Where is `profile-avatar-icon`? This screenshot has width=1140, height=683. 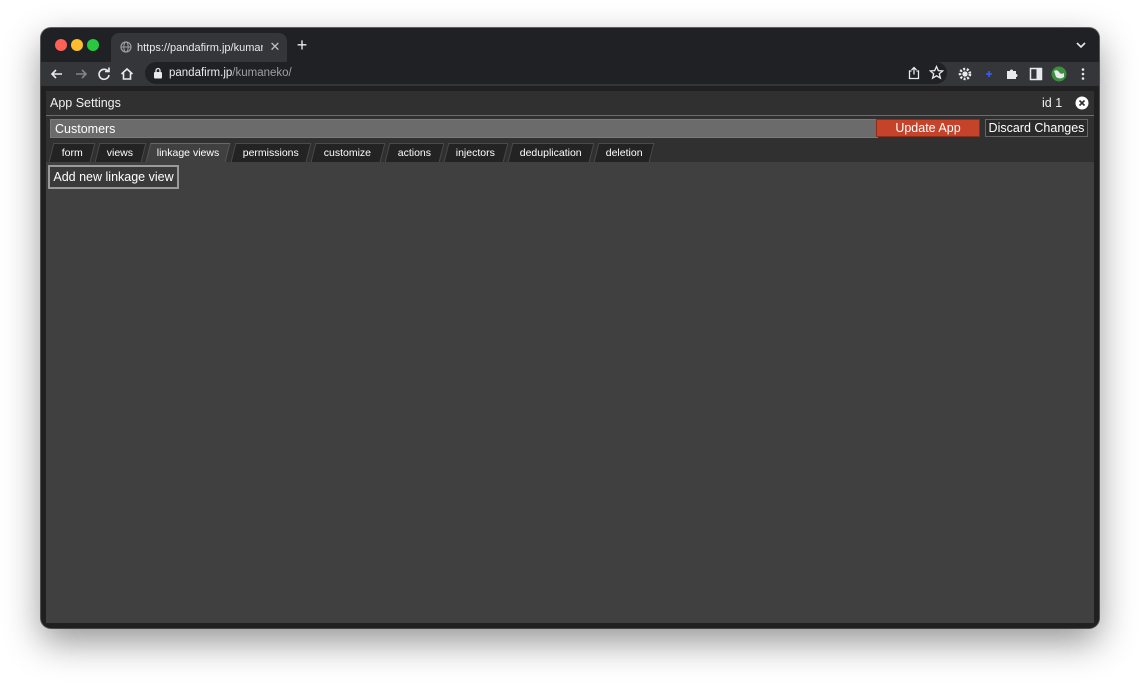
profile-avatar-icon is located at coordinates (1059, 74).